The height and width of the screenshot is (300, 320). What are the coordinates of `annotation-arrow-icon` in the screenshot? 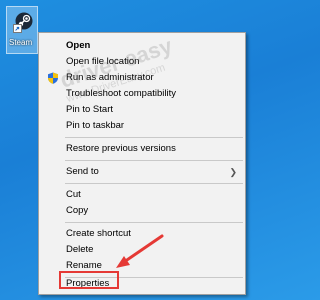 It's located at (140, 251).